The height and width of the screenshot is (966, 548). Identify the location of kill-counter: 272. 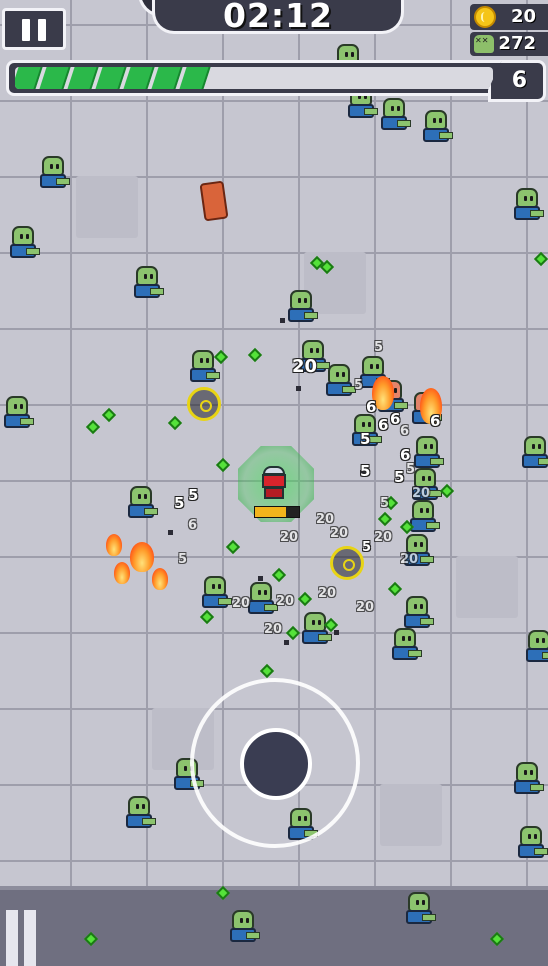
(509, 44).